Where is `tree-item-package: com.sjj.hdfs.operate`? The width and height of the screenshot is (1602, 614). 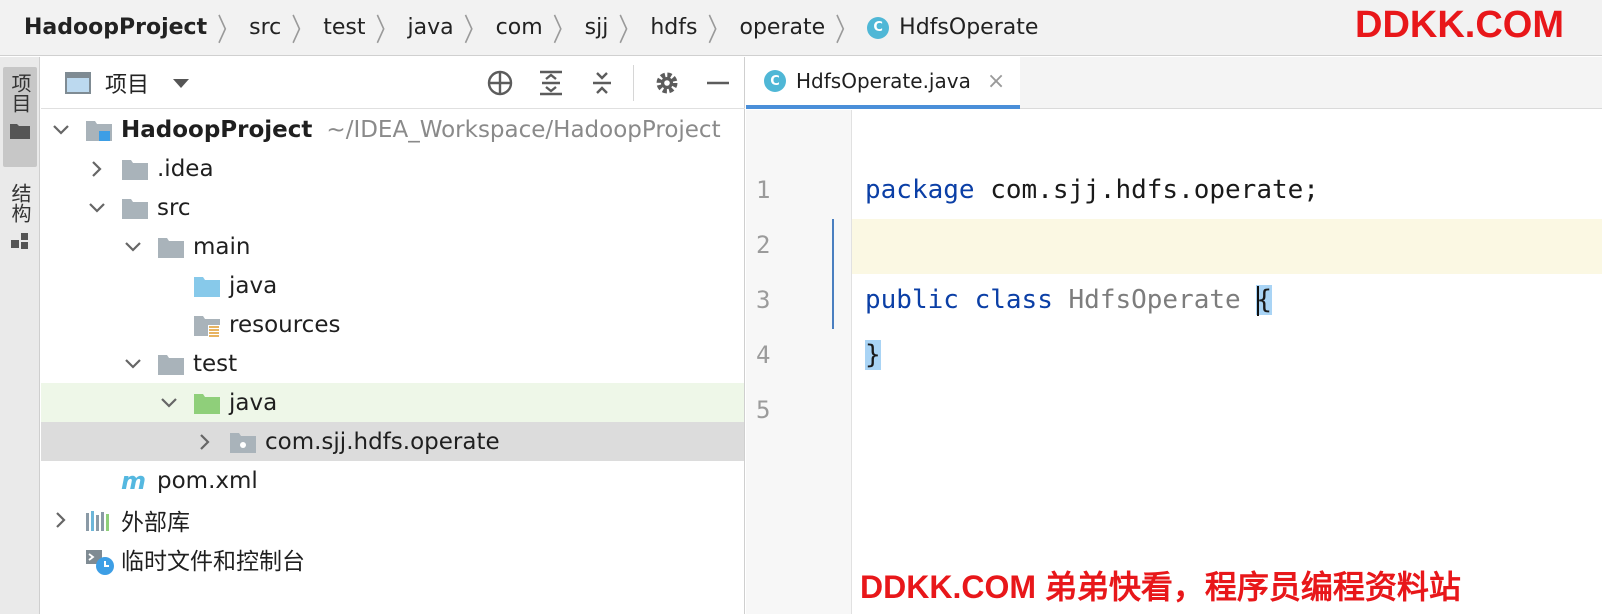
tree-item-package: com.sjj.hdfs.operate is located at coordinates (392, 441).